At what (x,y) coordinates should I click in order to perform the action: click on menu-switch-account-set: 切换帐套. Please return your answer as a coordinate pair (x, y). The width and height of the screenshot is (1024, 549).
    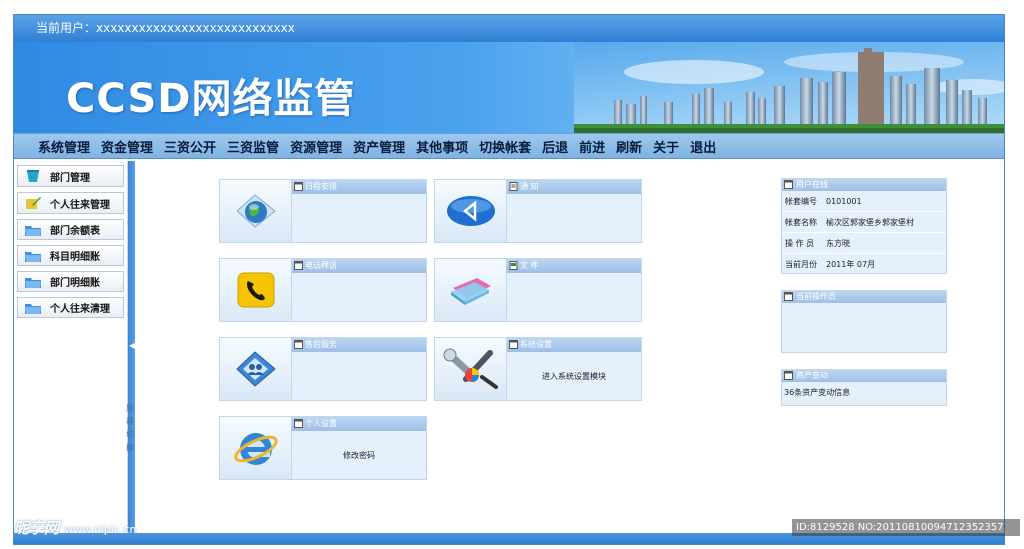
    Looking at the image, I should click on (505, 146).